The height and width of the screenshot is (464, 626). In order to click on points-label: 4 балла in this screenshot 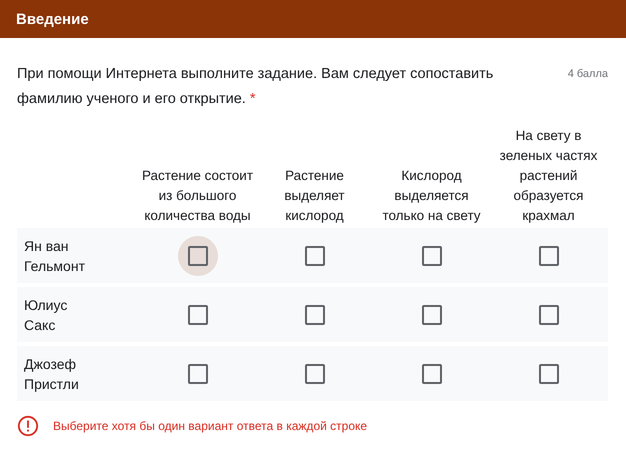, I will do `click(588, 74)`.